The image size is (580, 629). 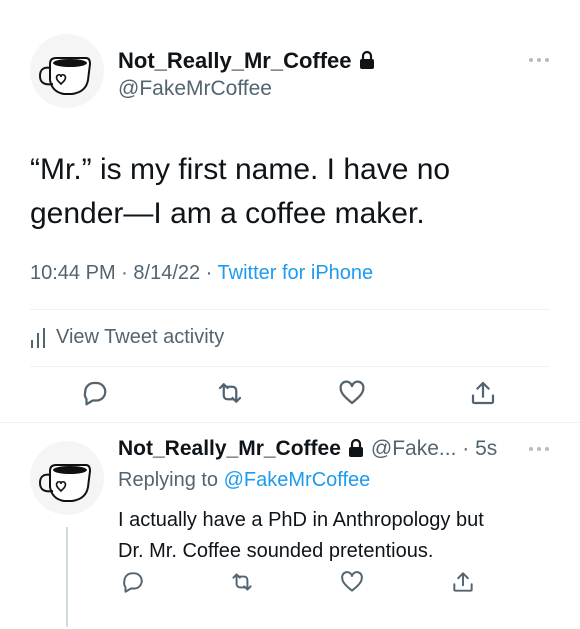 I want to click on view-activity-link: View Tweet activity, so click(x=127, y=337).